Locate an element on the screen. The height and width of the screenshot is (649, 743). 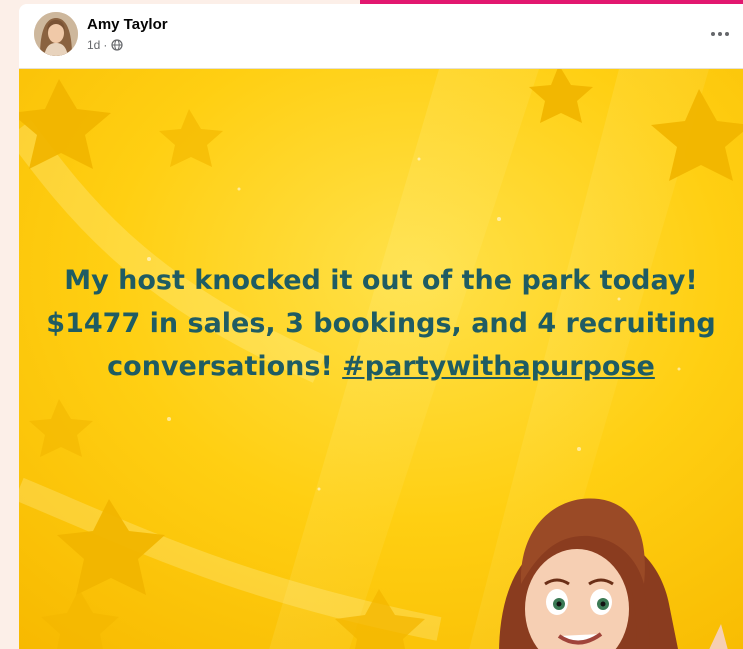
globe-icon is located at coordinates (117, 45).